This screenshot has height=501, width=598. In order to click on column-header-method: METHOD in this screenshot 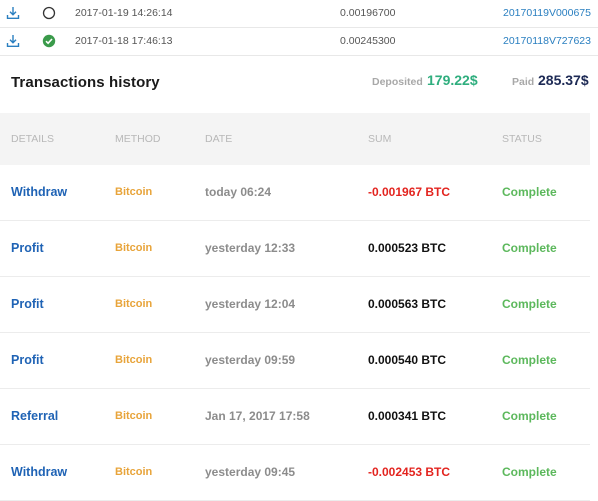, I will do `click(138, 139)`.